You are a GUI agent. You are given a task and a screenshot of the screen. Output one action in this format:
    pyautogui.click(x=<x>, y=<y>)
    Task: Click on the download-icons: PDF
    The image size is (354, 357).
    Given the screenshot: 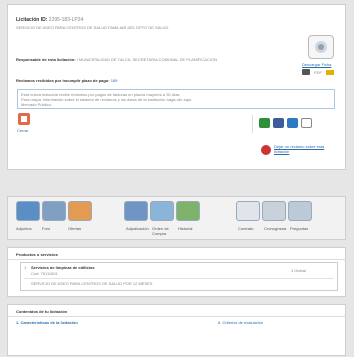 What is the action you would take?
    pyautogui.click(x=318, y=72)
    